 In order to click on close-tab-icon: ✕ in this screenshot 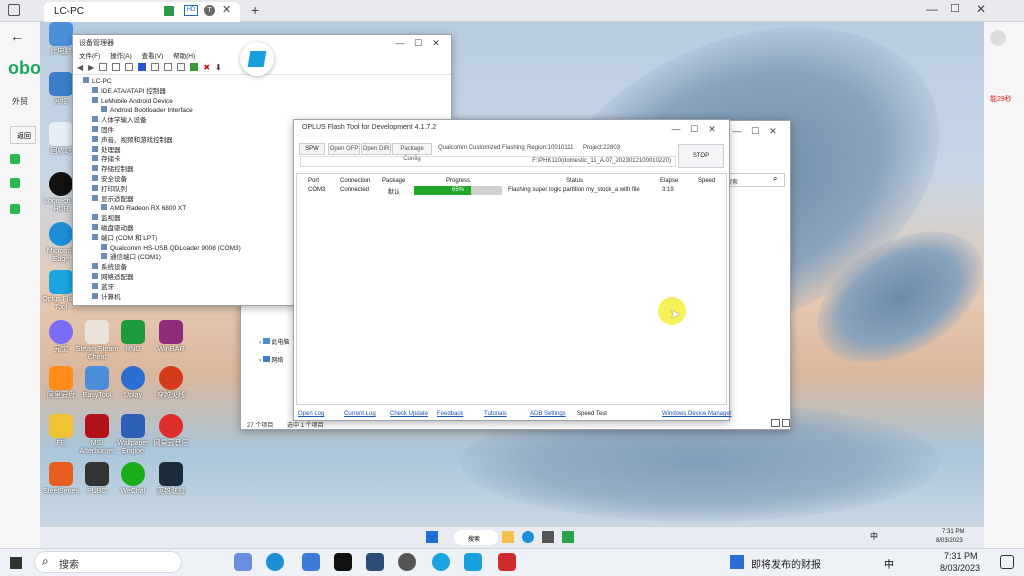, I will do `click(226, 9)`.